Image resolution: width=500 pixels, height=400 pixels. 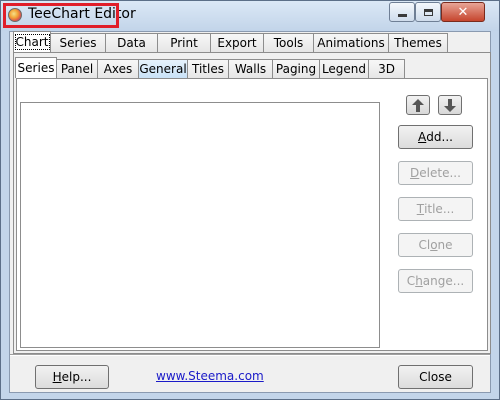 I want to click on subtab-general: General, so click(x=163, y=68).